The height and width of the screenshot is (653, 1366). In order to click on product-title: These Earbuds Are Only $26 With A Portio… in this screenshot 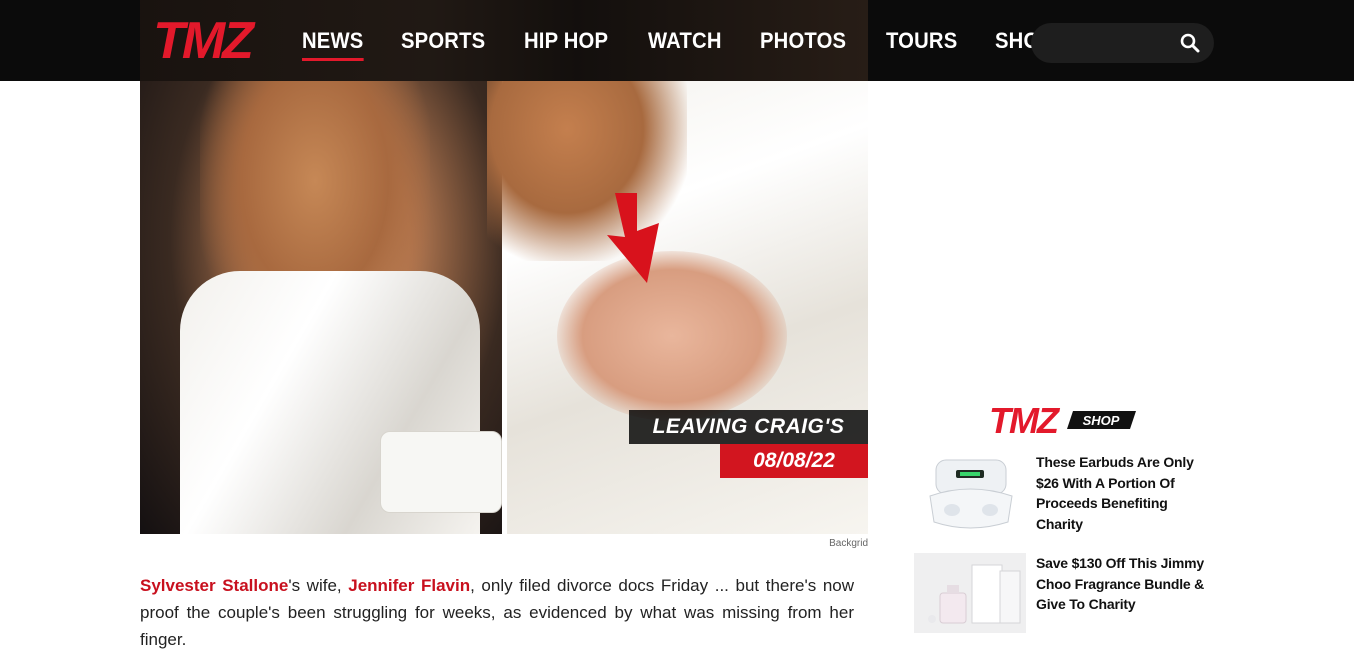, I will do `click(1125, 493)`.